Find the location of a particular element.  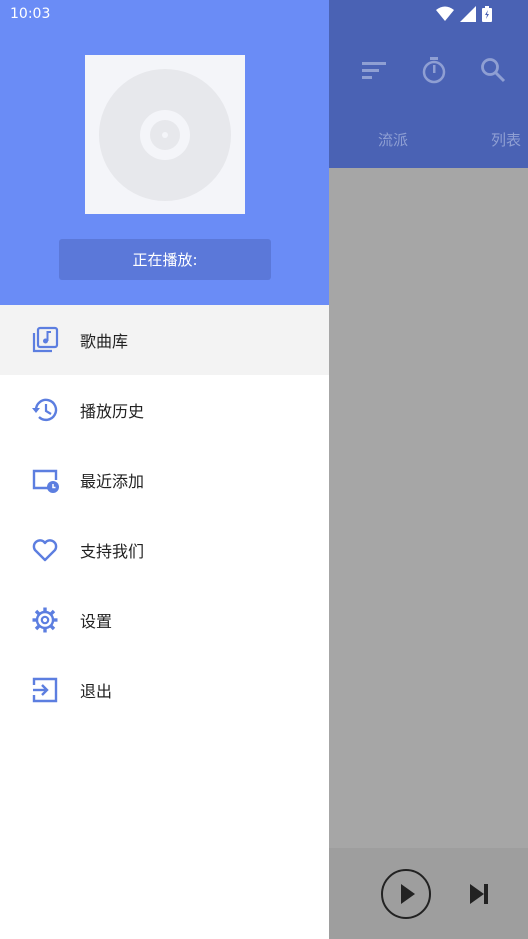

menu-item-settings: 设置 is located at coordinates (164, 620).